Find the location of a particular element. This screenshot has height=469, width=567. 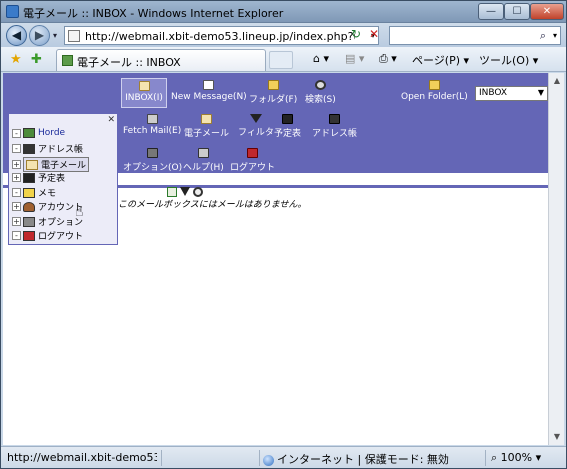

forward-button: ▶ is located at coordinates (39, 35).